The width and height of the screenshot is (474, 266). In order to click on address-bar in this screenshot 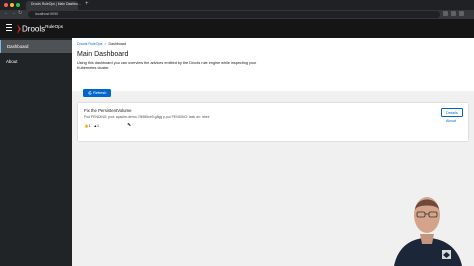, I will do `click(234, 14)`.